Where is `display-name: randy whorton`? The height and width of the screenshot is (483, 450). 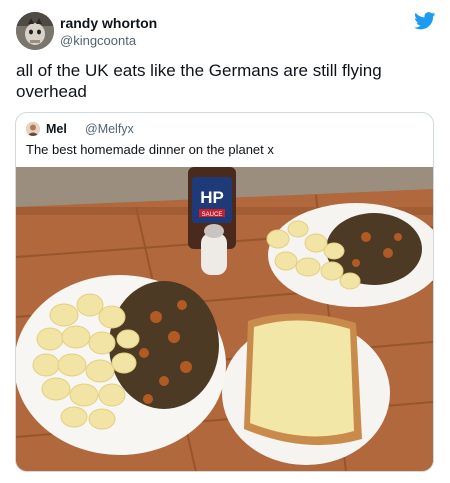
display-name: randy whorton is located at coordinates (108, 23).